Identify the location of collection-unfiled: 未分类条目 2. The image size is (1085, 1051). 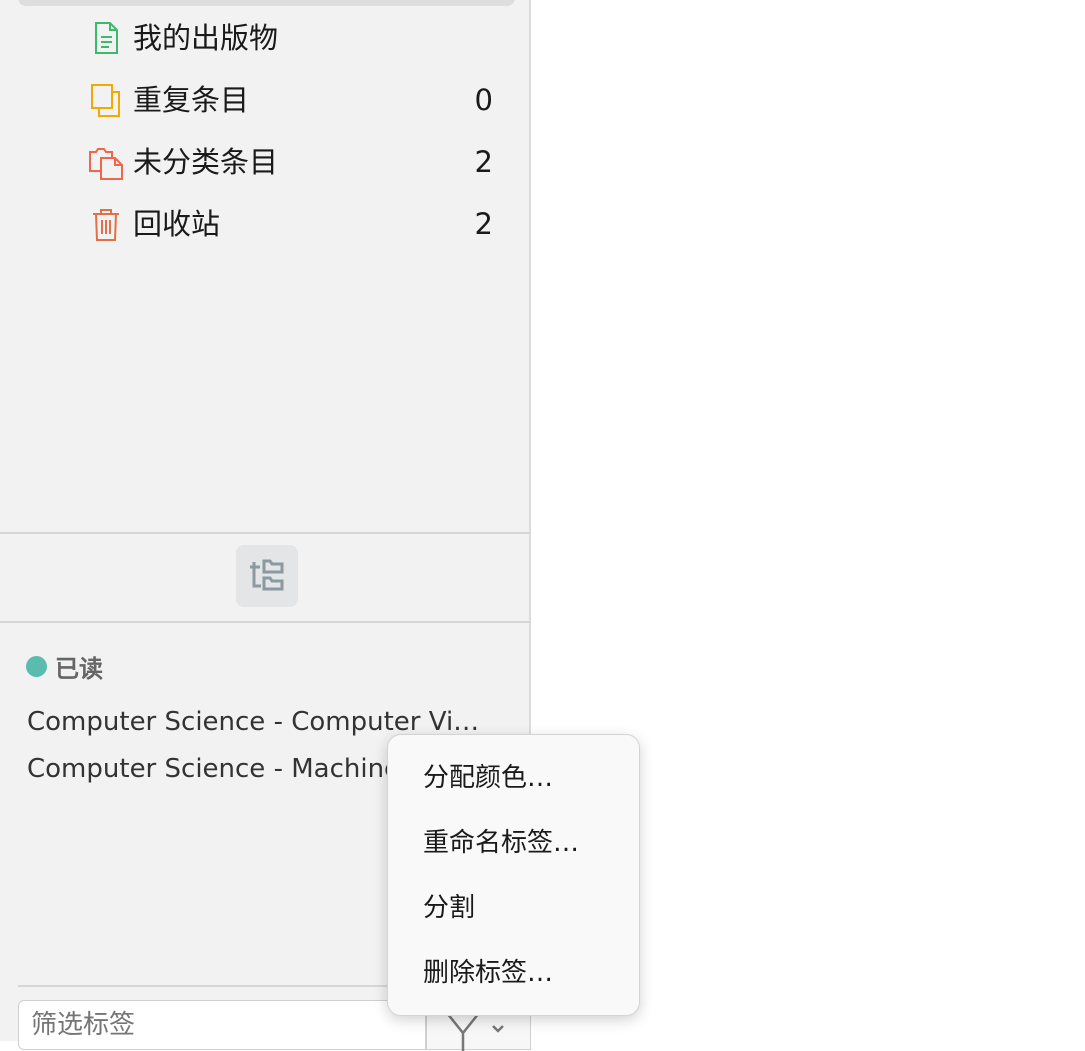
(265, 163).